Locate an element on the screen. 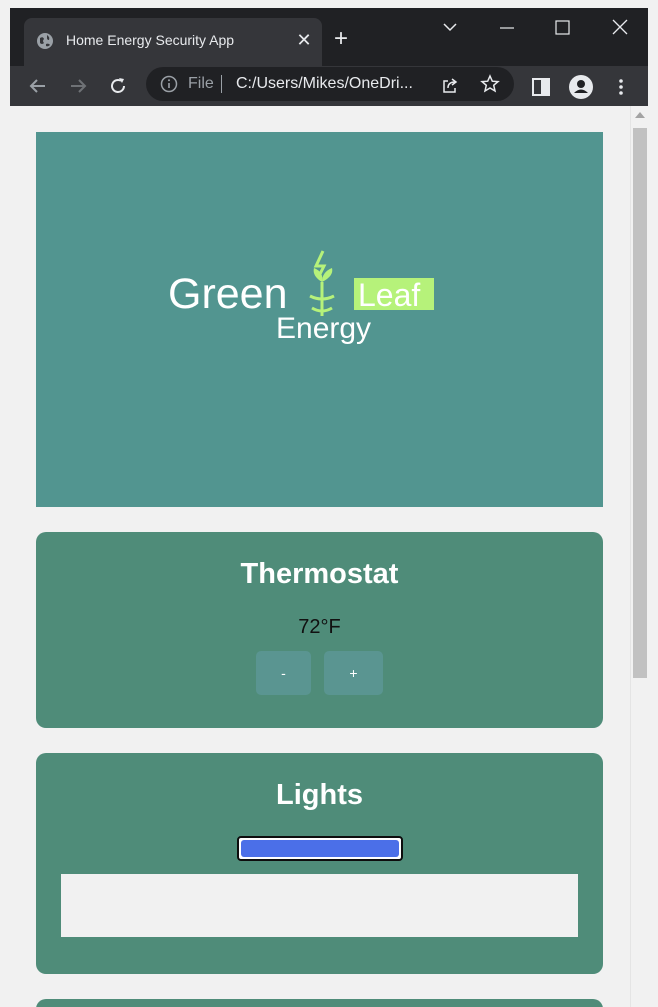  scroll-up-arrow-icon is located at coordinates (640, 115).